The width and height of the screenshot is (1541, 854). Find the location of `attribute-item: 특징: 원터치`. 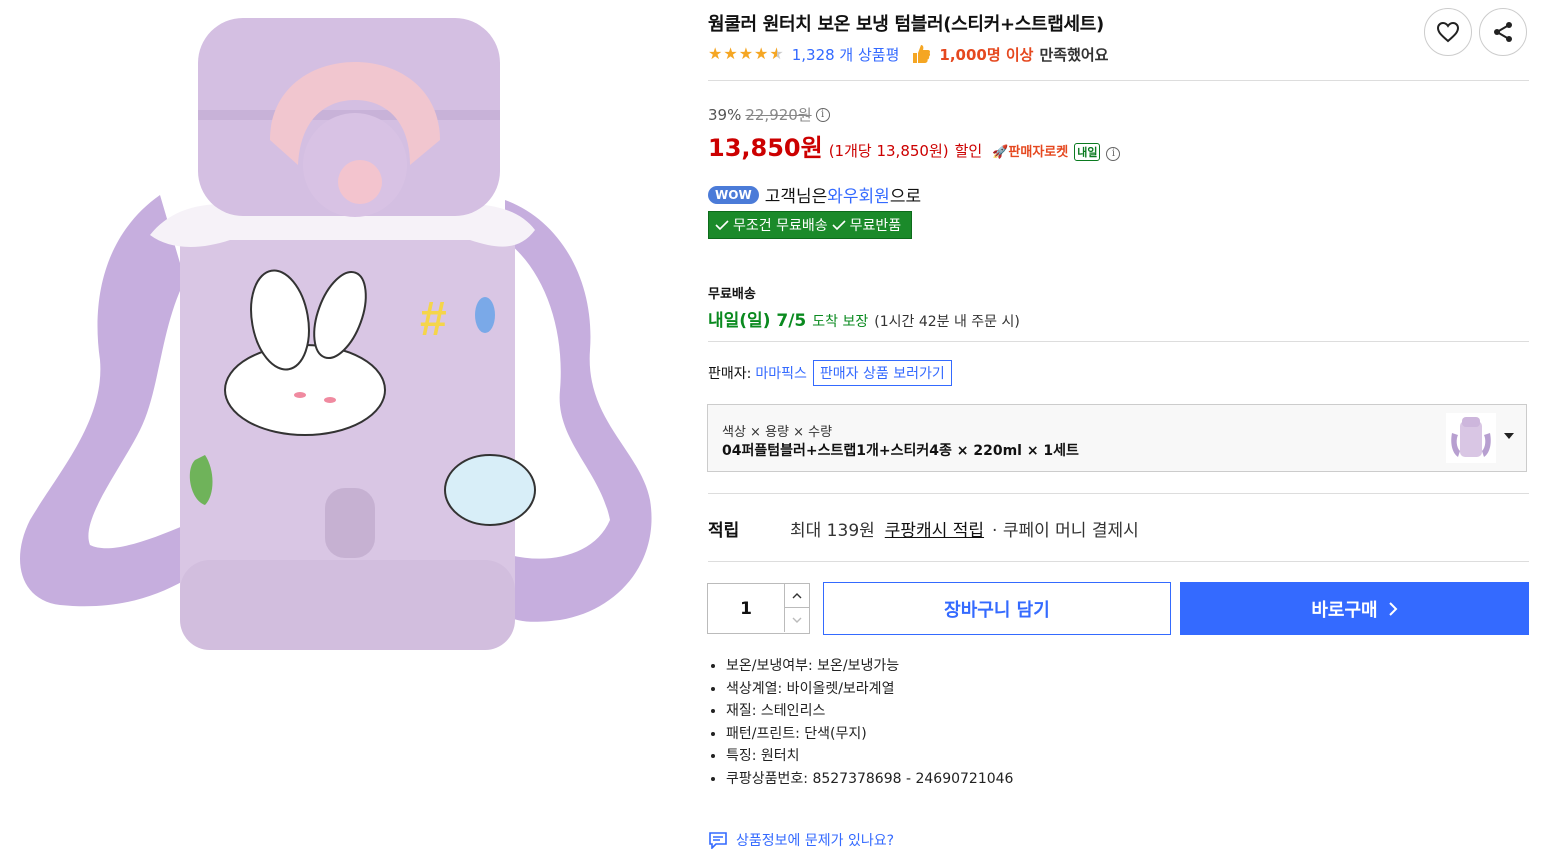

attribute-item: 특징: 원터치 is located at coordinates (869, 756).